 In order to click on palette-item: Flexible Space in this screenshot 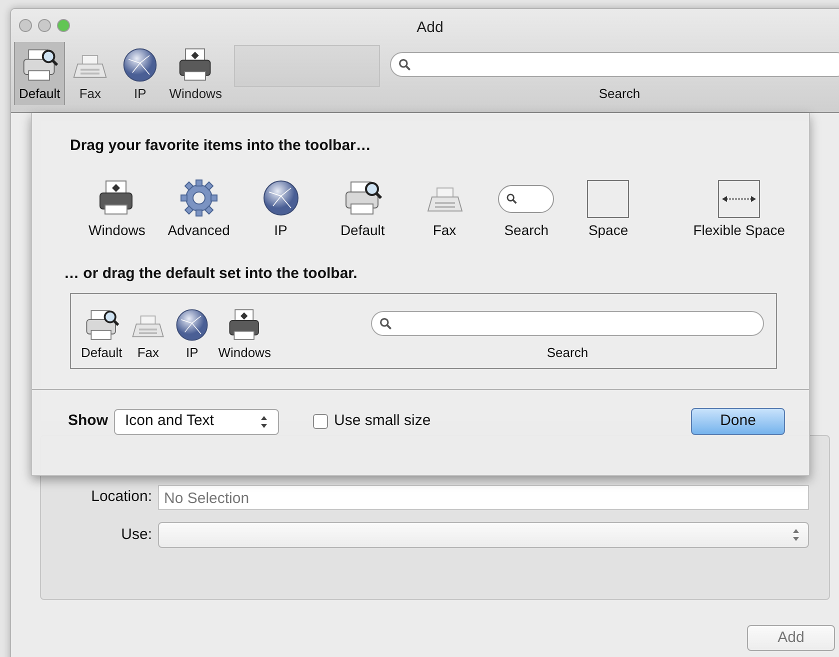, I will do `click(739, 206)`.